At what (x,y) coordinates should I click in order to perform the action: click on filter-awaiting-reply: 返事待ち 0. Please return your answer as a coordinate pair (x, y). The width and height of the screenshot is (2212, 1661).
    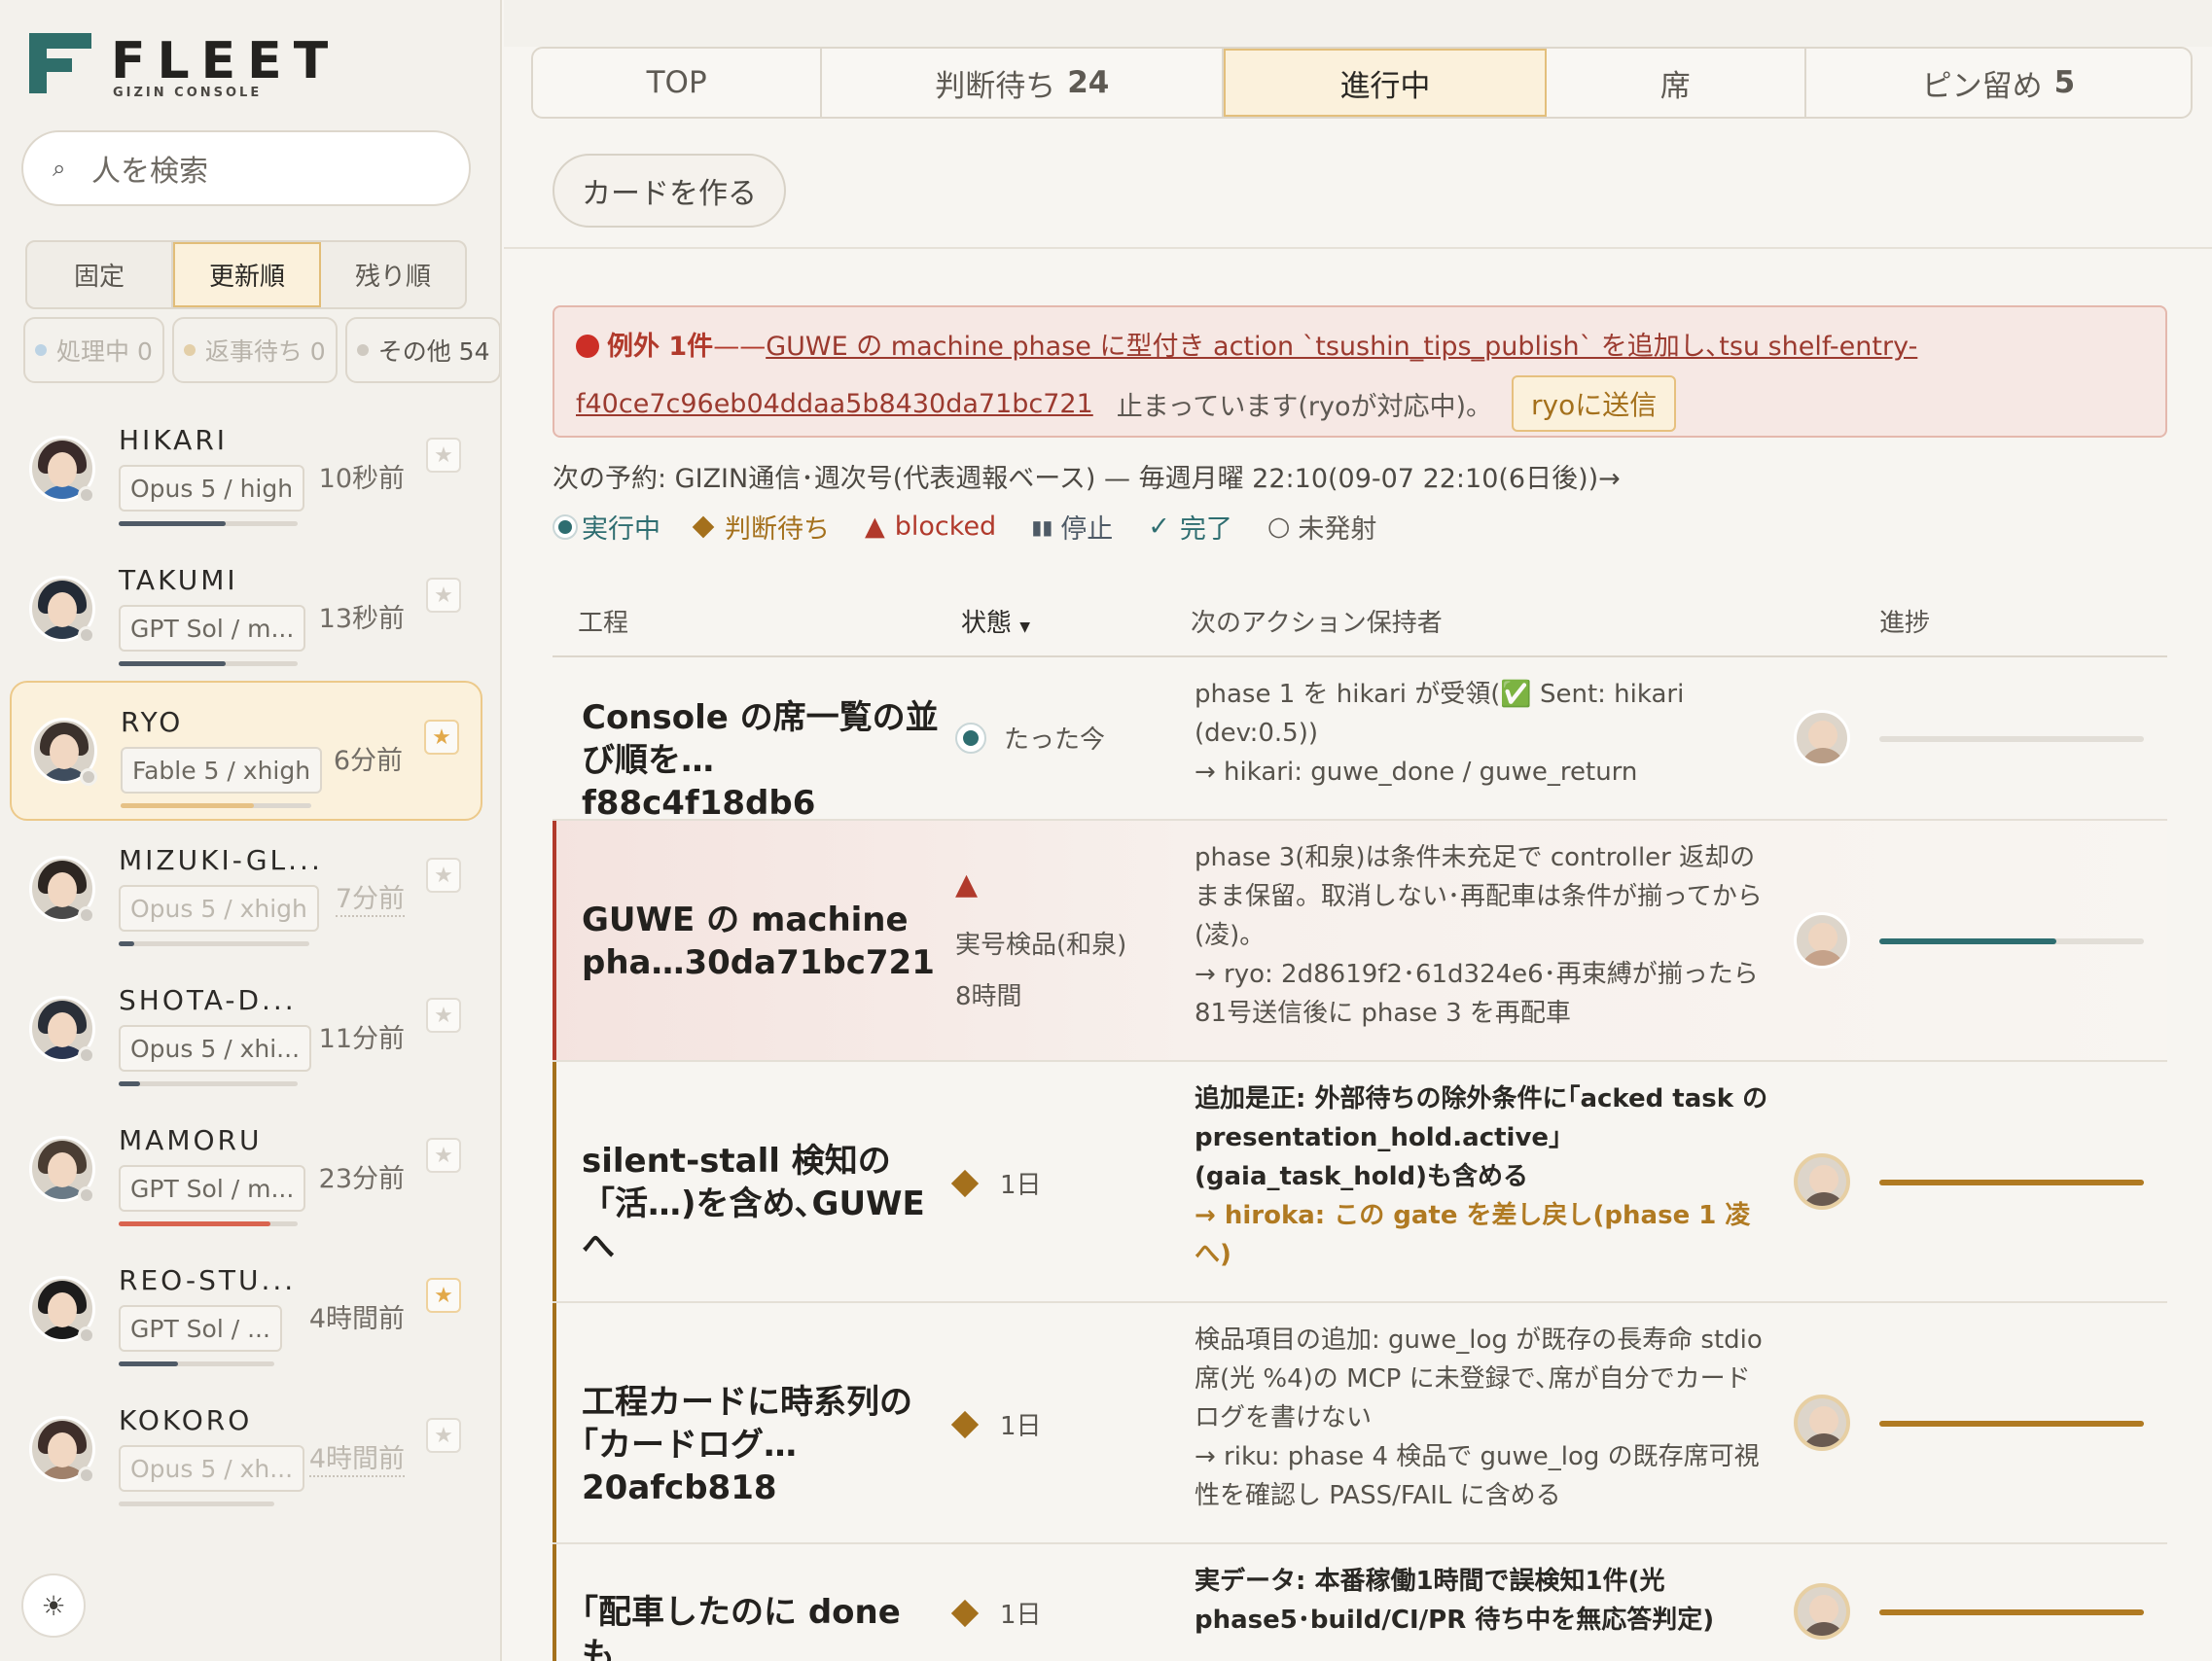
    Looking at the image, I should click on (255, 350).